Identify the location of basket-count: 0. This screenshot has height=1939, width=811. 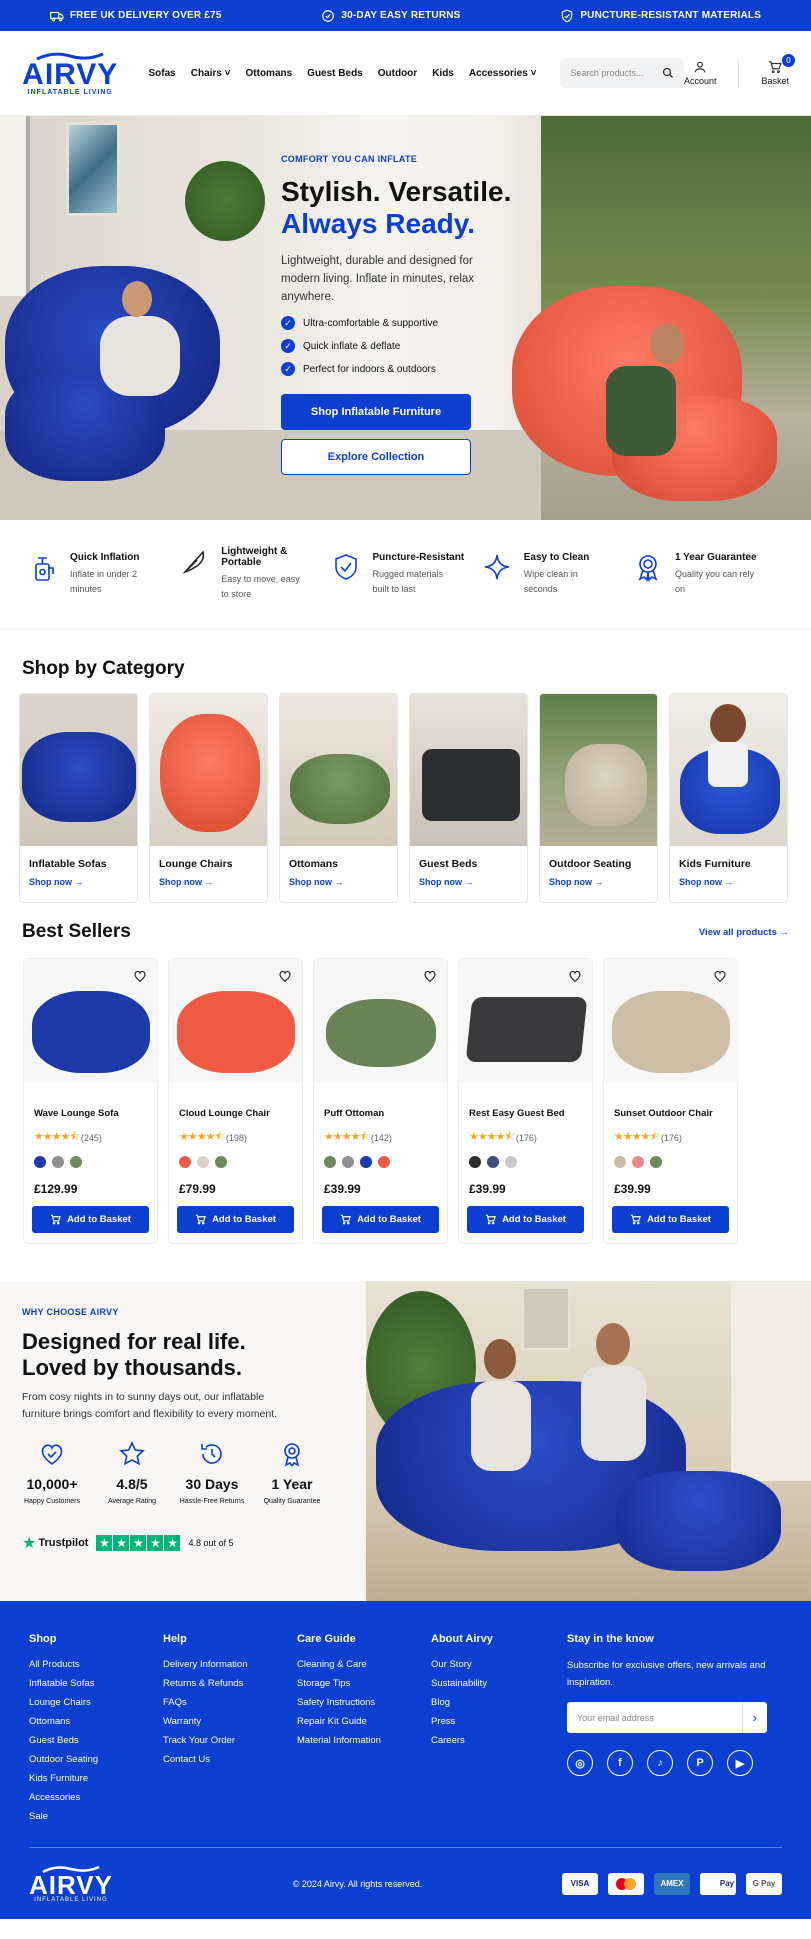
(788, 60).